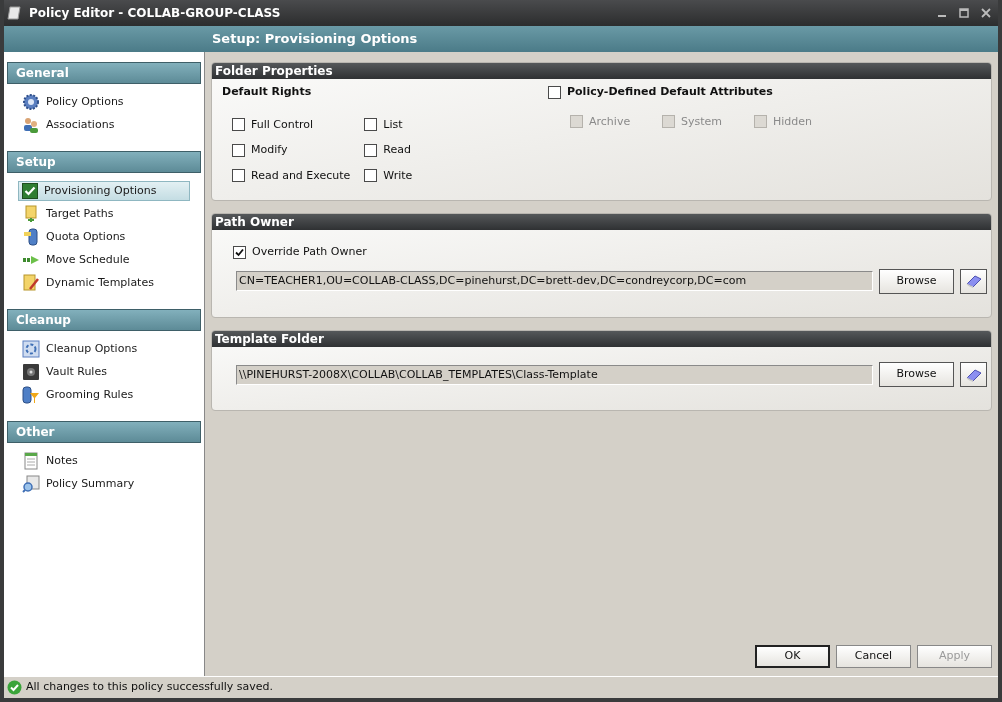  I want to click on checkbox-label: Hidden, so click(793, 121).